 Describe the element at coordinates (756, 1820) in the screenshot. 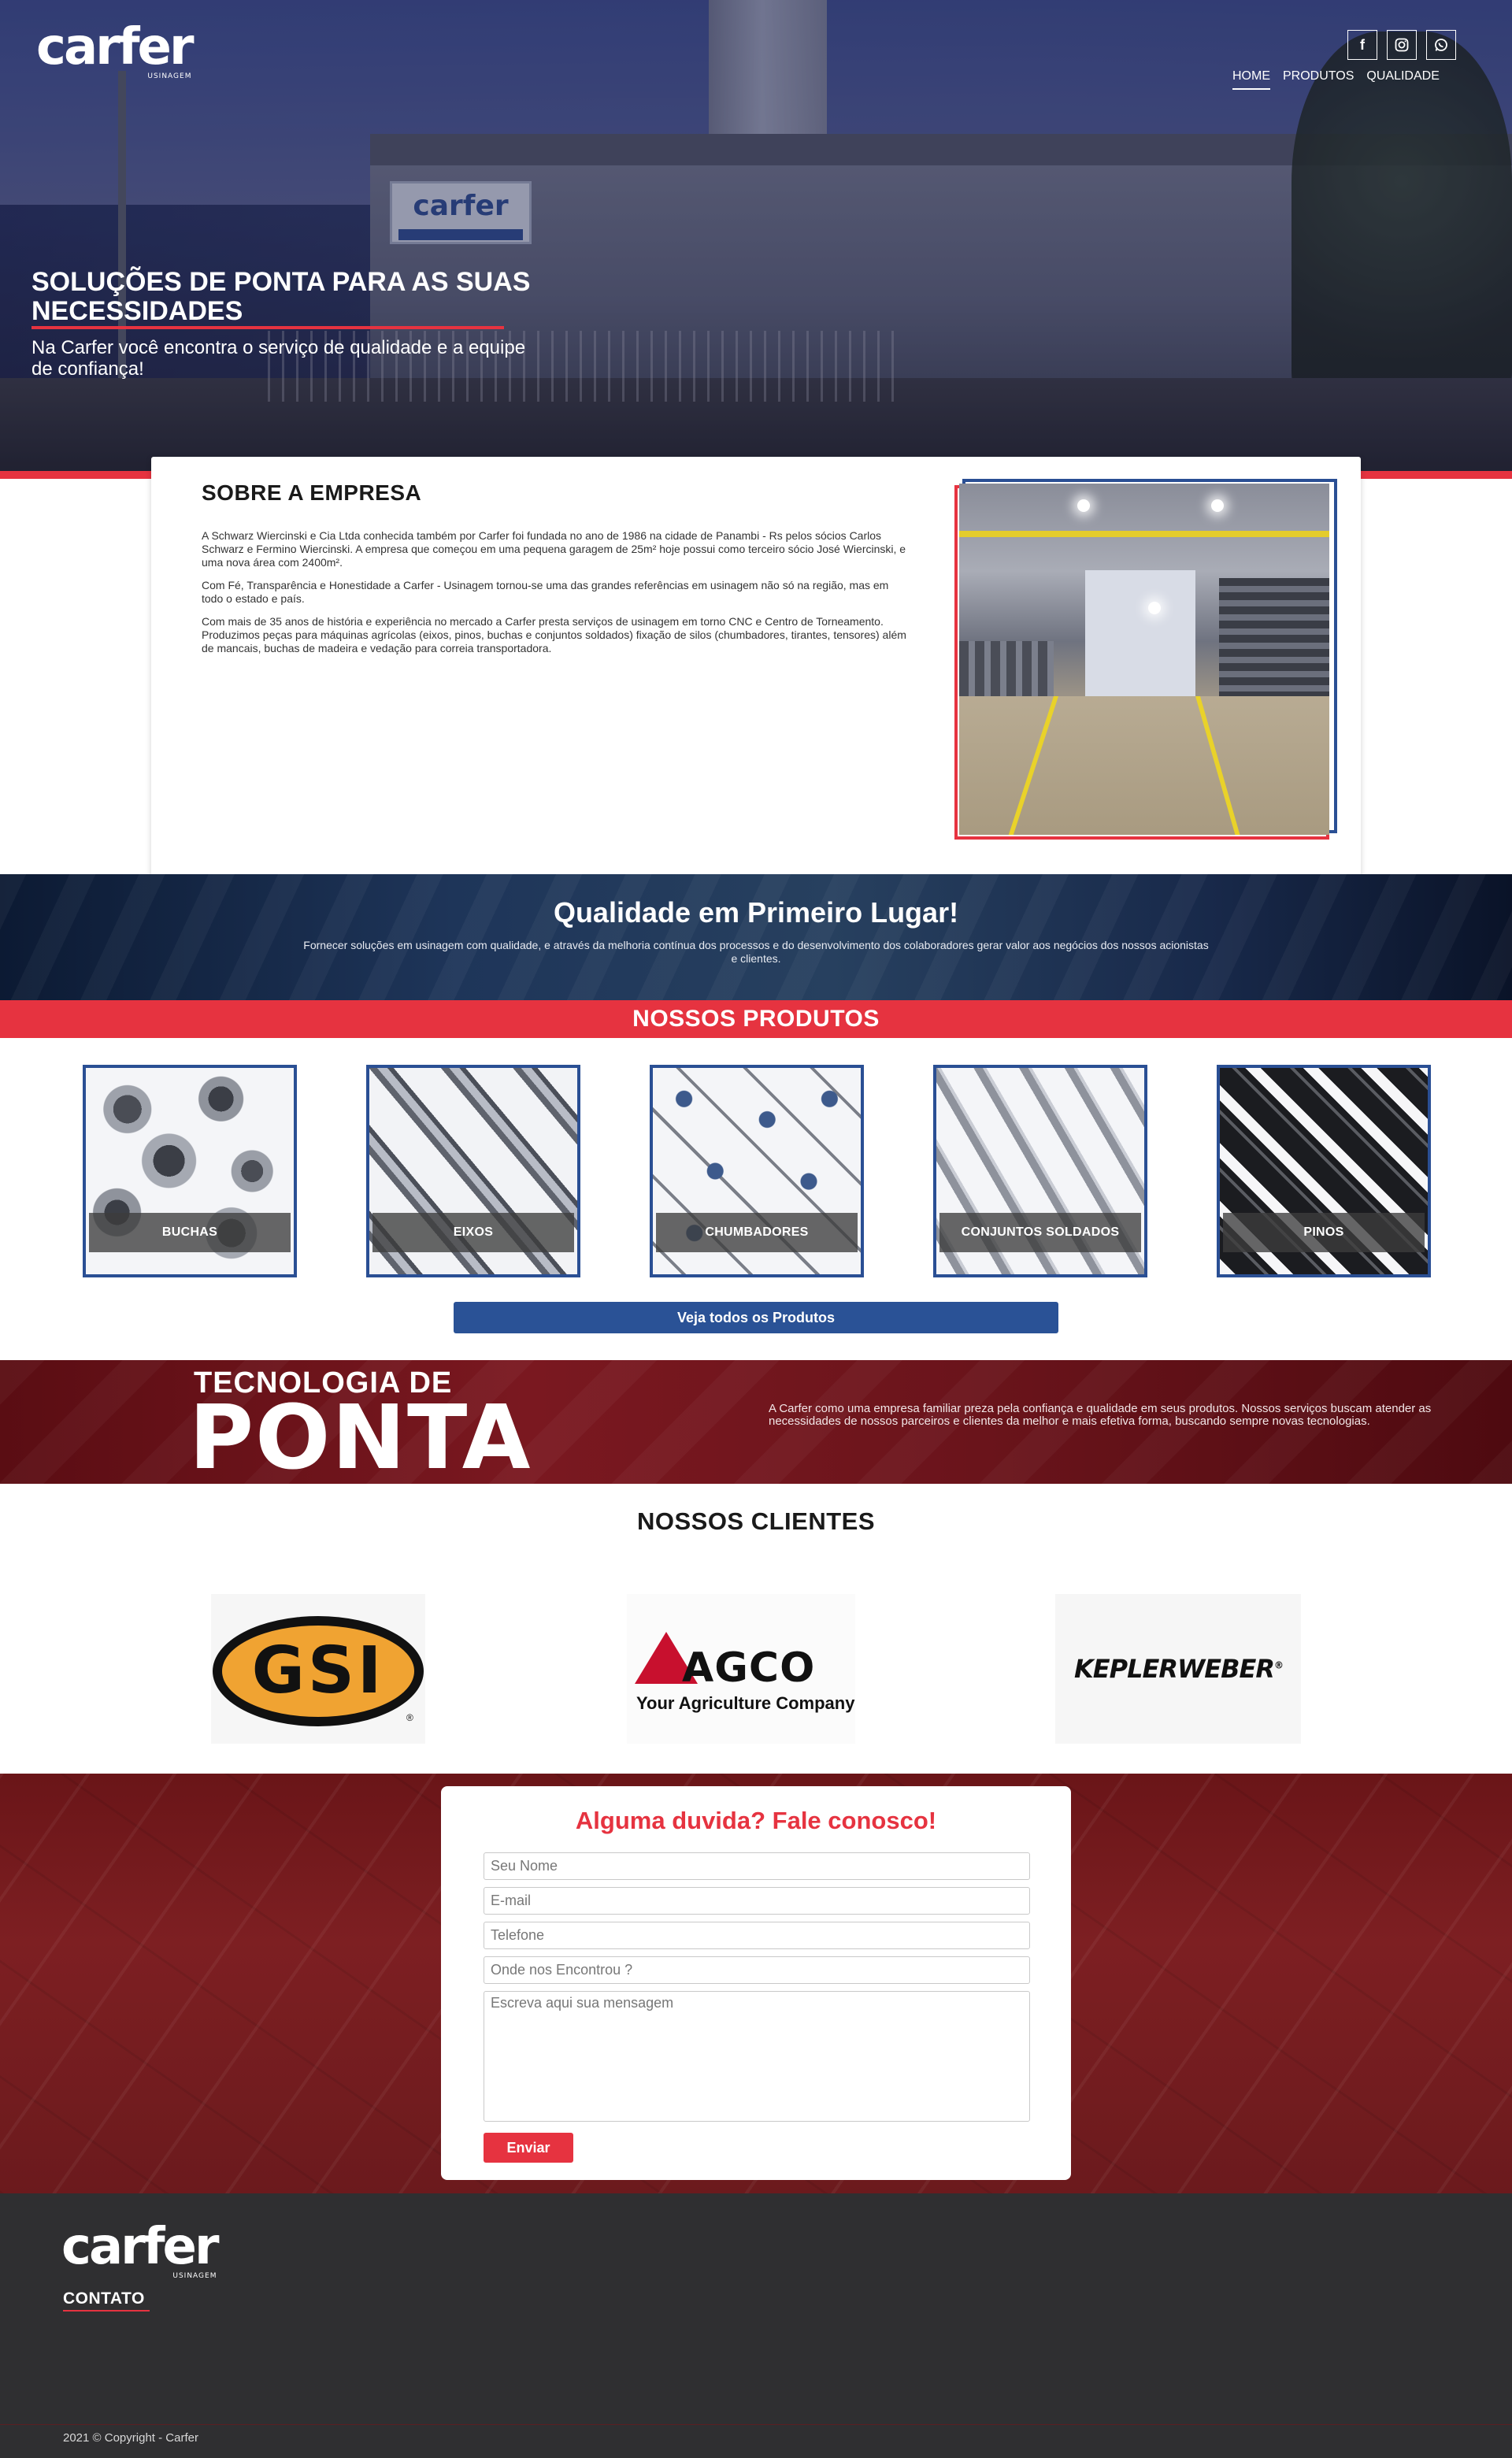

I see `contact-title: Alguma duvida? Fale conosco!` at that location.